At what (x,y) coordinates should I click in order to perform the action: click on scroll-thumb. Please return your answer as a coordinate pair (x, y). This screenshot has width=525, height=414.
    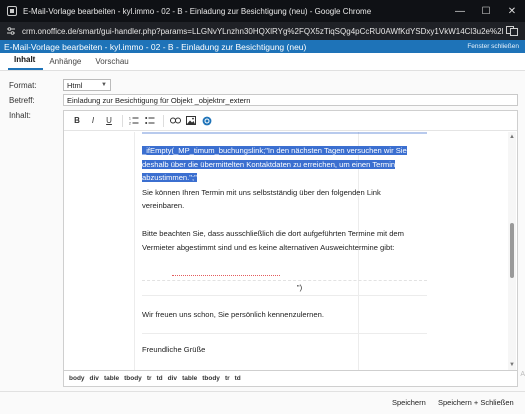
    Looking at the image, I should click on (512, 250).